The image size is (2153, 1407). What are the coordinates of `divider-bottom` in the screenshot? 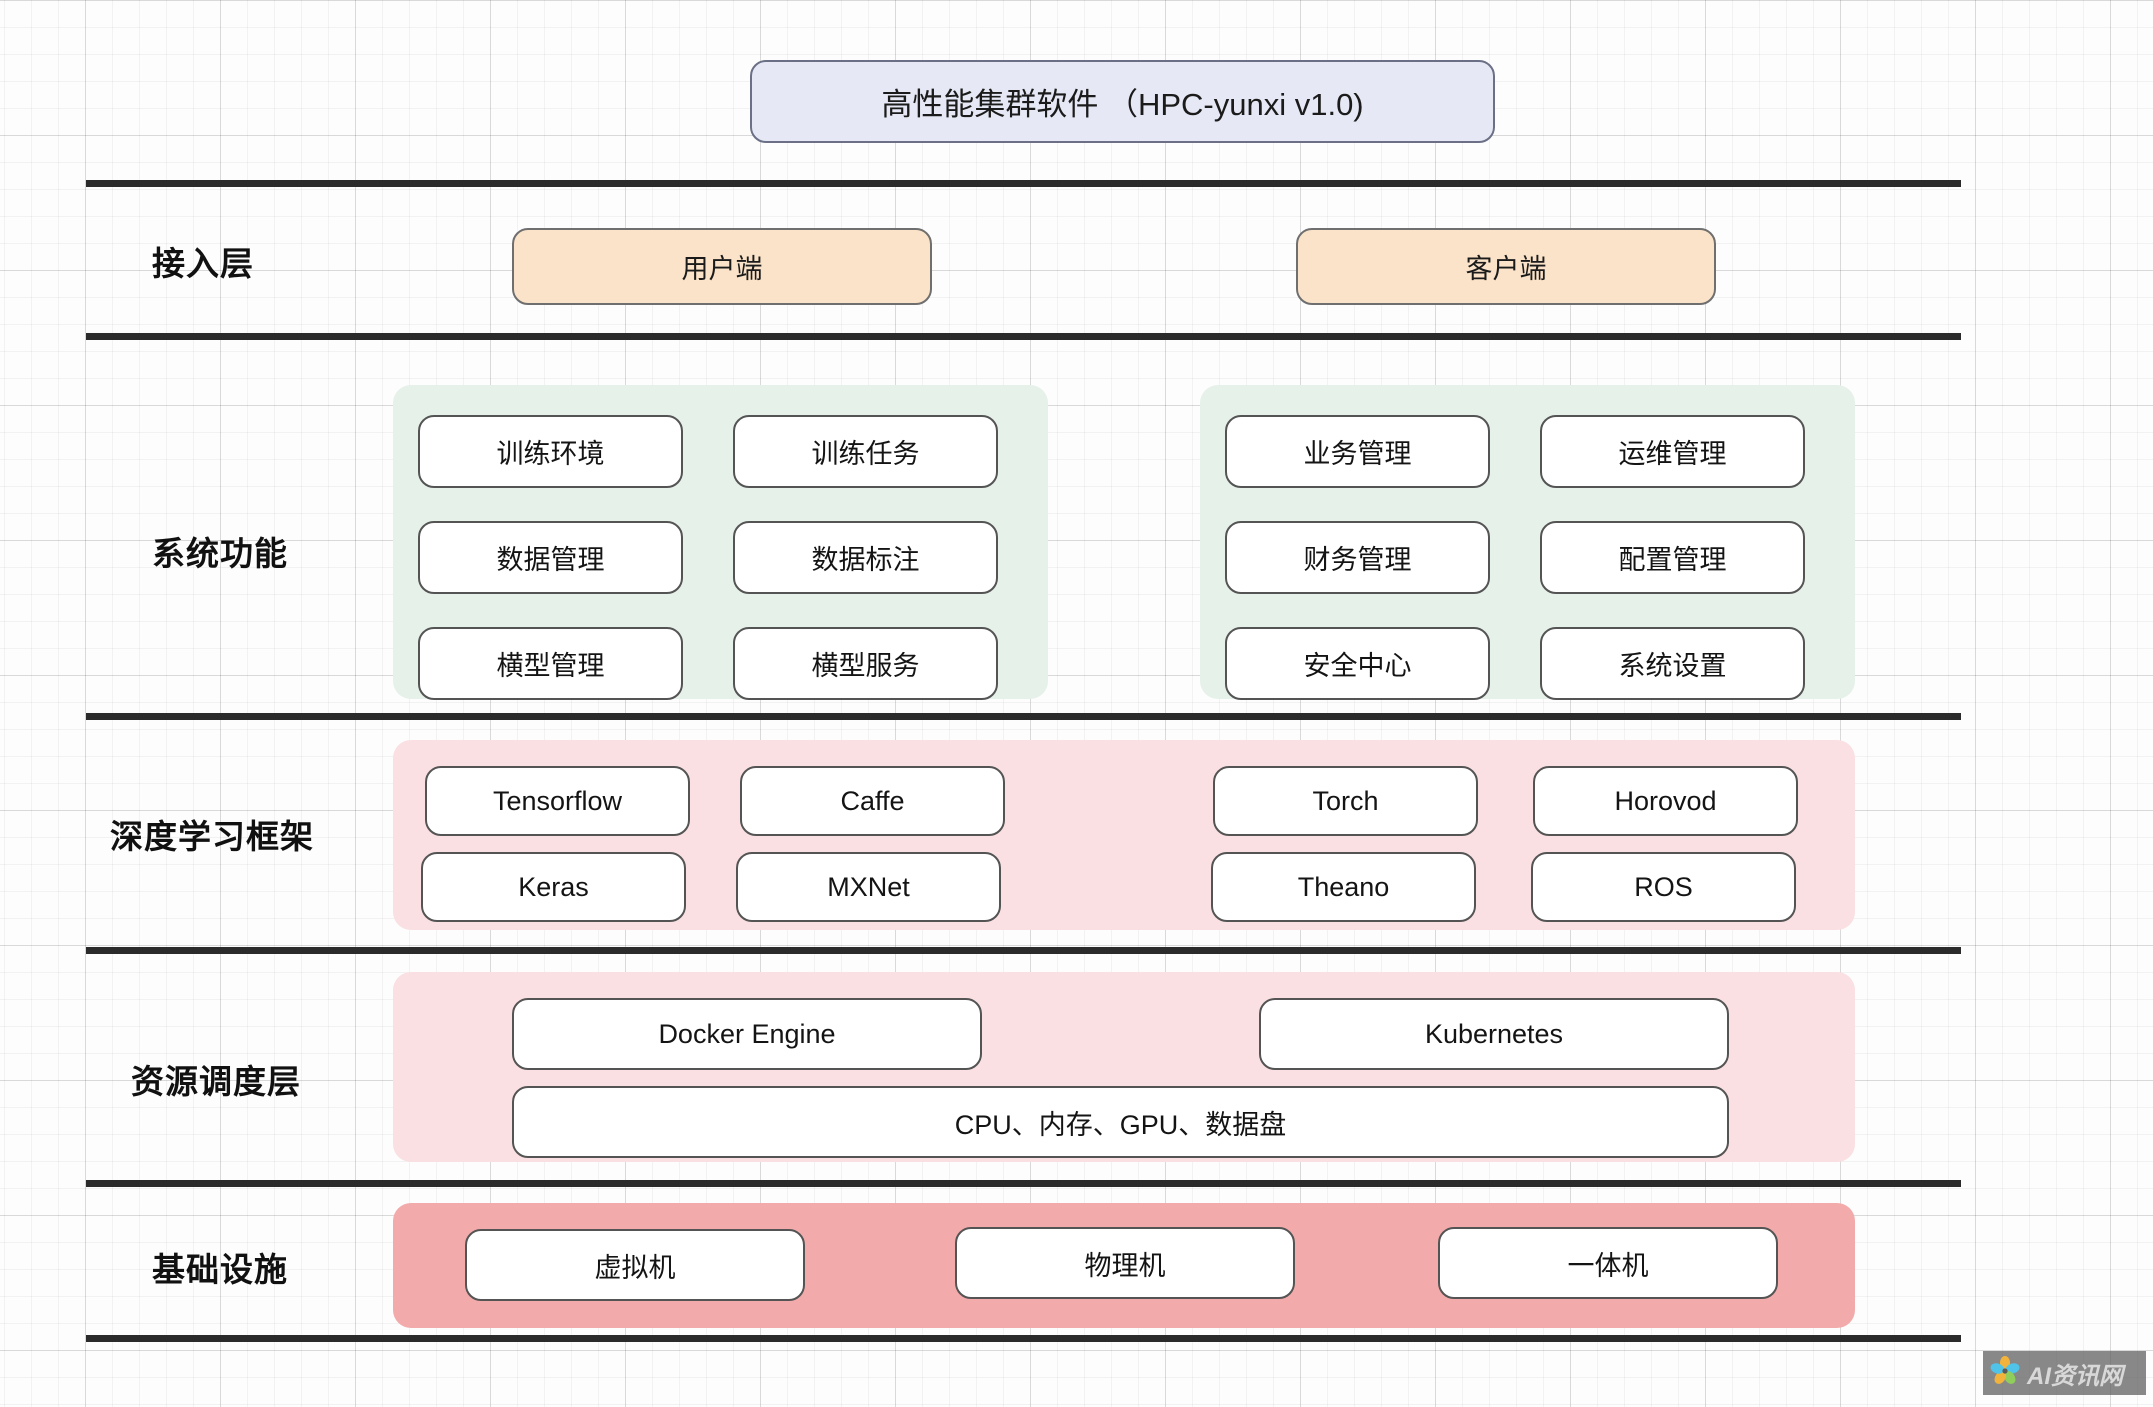 It's located at (1023, 1338).